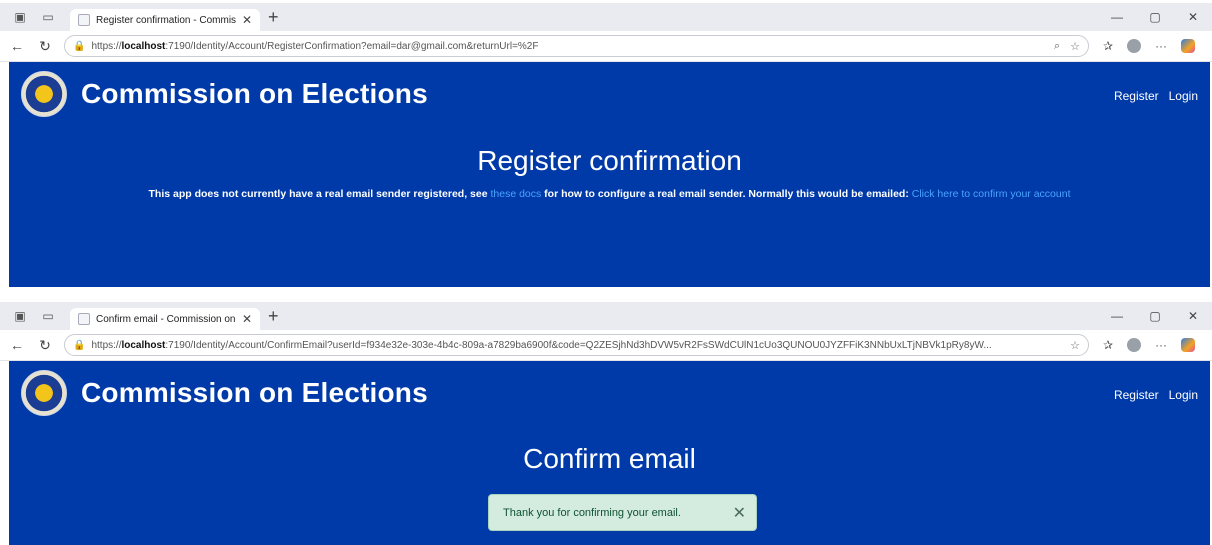 Image resolution: width=1212 pixels, height=545 pixels. Describe the element at coordinates (1057, 46) in the screenshot. I see `read-aloud-icon: ⌕` at that location.